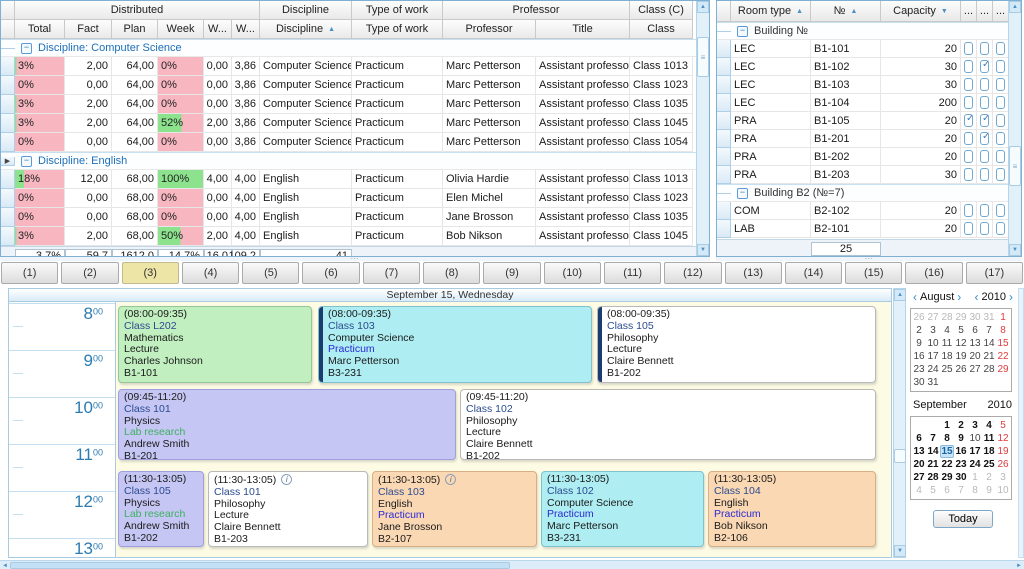 The image size is (1024, 569). What do you see at coordinates (863, 175) in the screenshot?
I see `room-row: PRA B1-203 30` at bounding box center [863, 175].